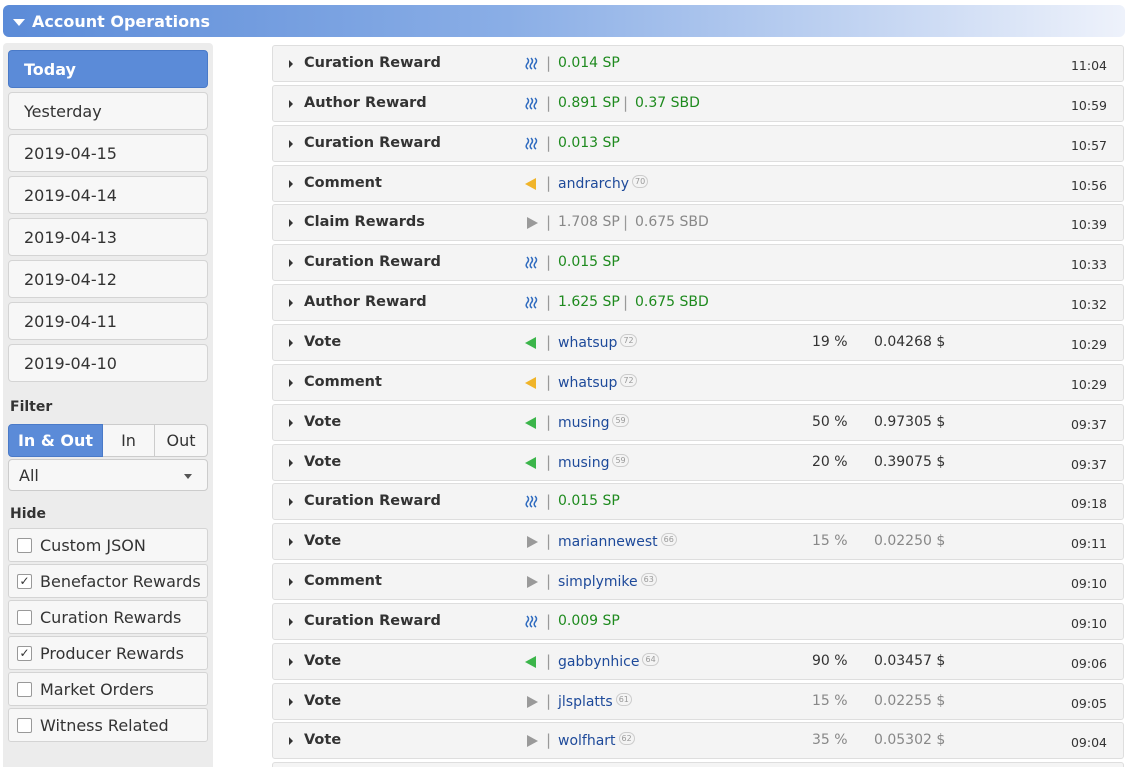 This screenshot has height=767, width=1127. What do you see at coordinates (698, 422) in the screenshot?
I see `operation-row: Vote | musing 59 50 % 0.97305 $ 09:37` at bounding box center [698, 422].